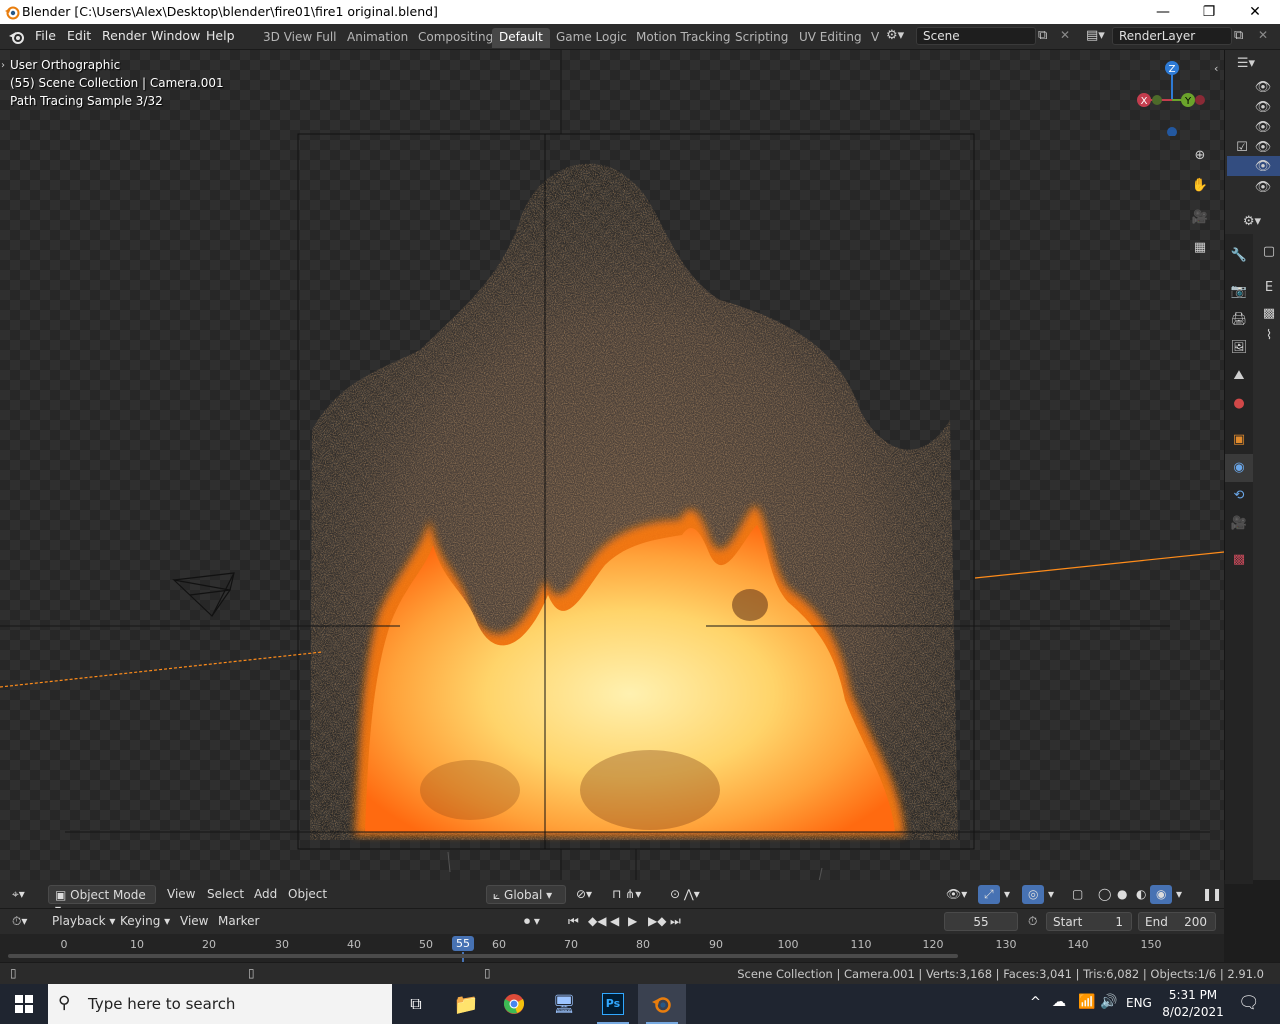  What do you see at coordinates (181, 894) in the screenshot?
I see `menu-view: View` at bounding box center [181, 894].